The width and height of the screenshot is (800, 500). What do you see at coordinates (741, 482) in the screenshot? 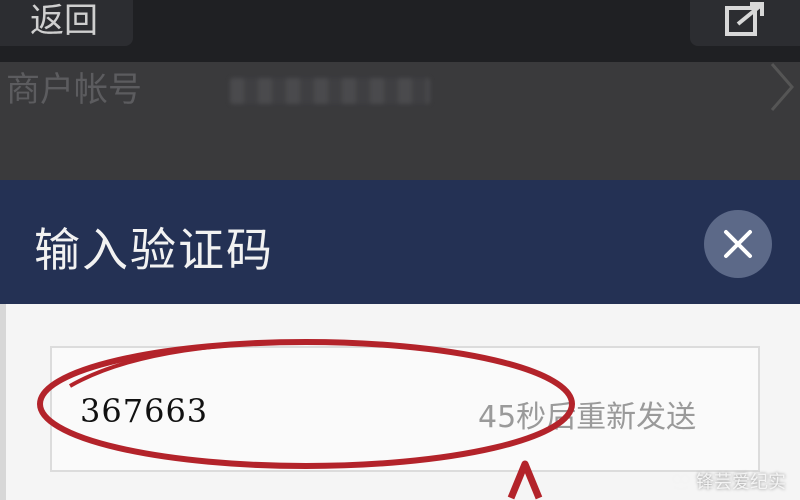
I see `watermark-text: 锋芸爱纪实` at bounding box center [741, 482].